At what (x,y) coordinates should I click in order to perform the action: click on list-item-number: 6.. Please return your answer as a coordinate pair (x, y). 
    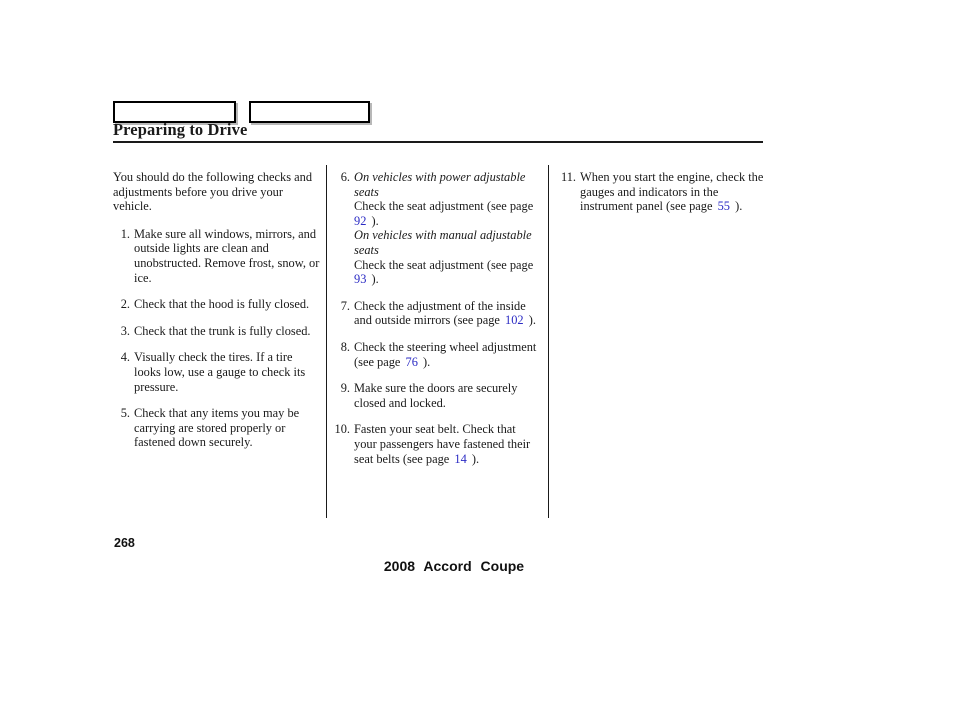
    Looking at the image, I should click on (345, 177).